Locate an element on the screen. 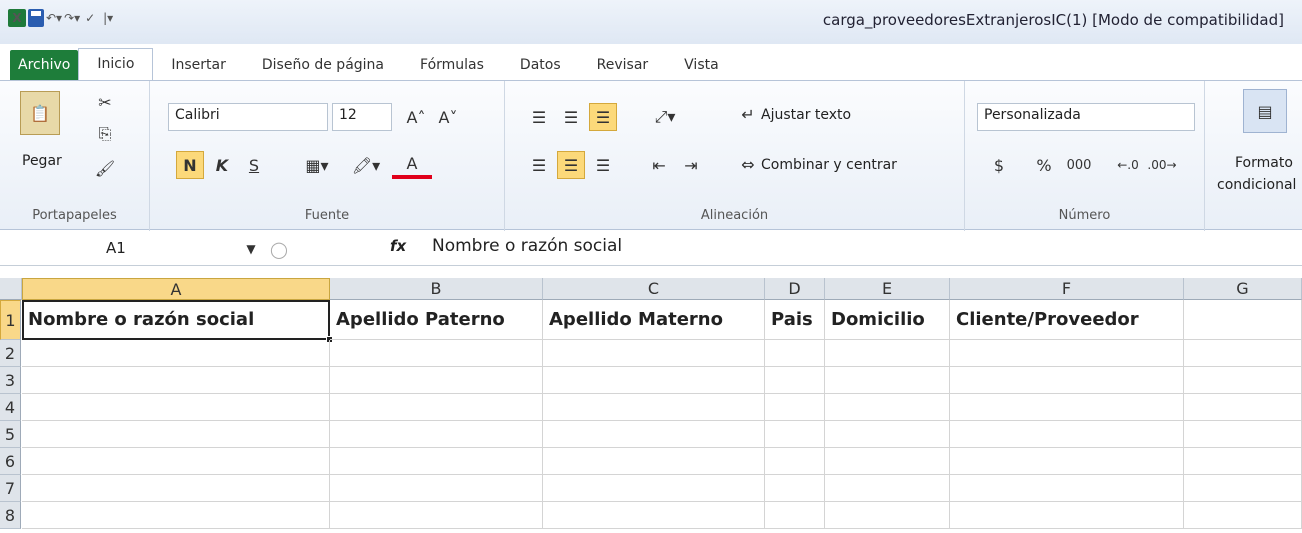  row-header-4: 4 is located at coordinates (10, 407).